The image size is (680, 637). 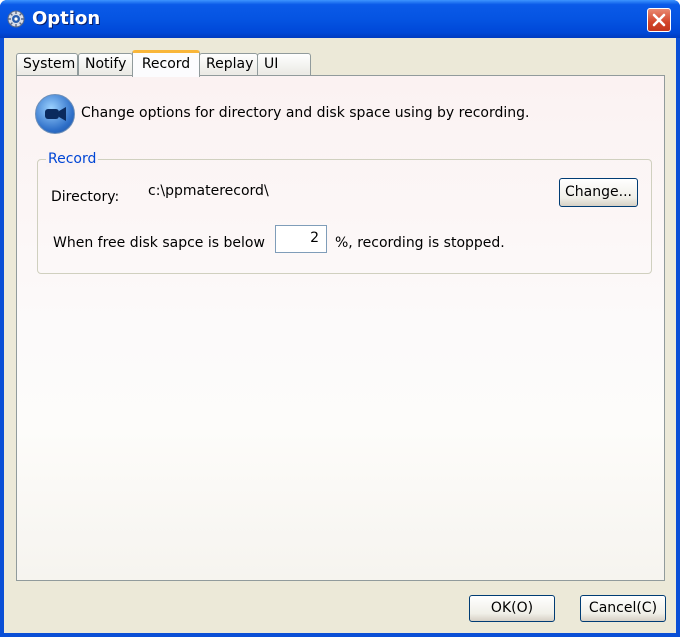 What do you see at coordinates (72, 159) in the screenshot?
I see `group-title: Record` at bounding box center [72, 159].